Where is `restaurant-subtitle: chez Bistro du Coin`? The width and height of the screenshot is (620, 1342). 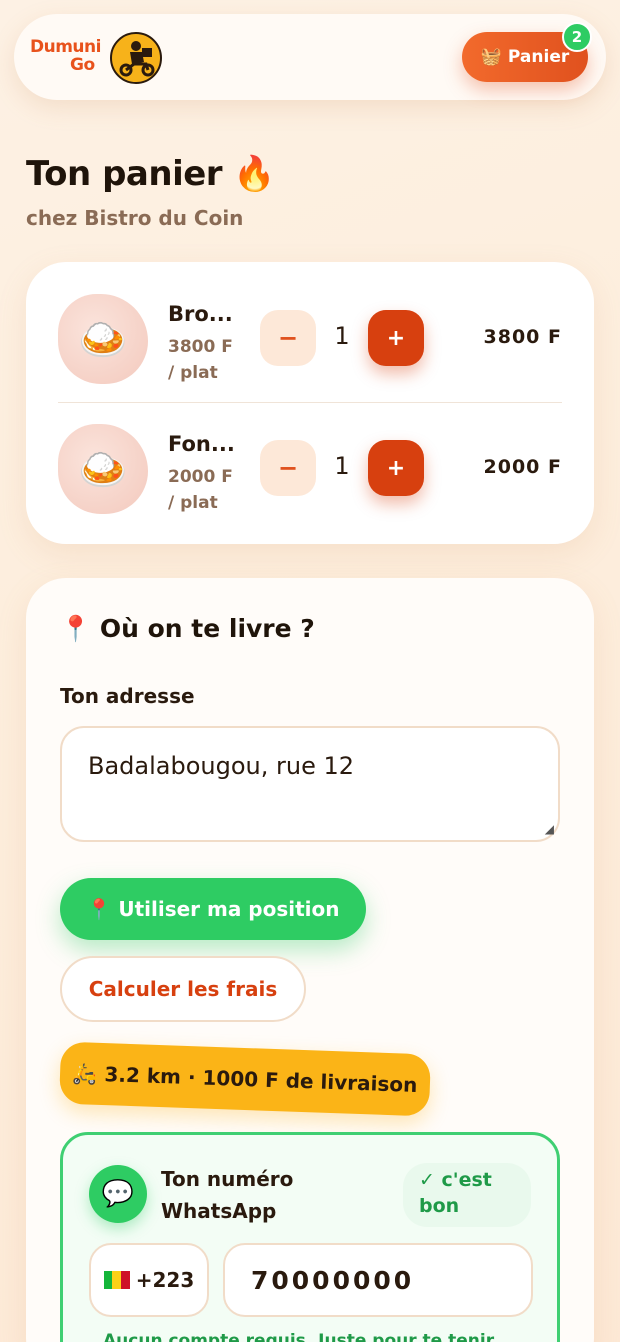
restaurant-subtitle: chez Bistro du Coin is located at coordinates (135, 218).